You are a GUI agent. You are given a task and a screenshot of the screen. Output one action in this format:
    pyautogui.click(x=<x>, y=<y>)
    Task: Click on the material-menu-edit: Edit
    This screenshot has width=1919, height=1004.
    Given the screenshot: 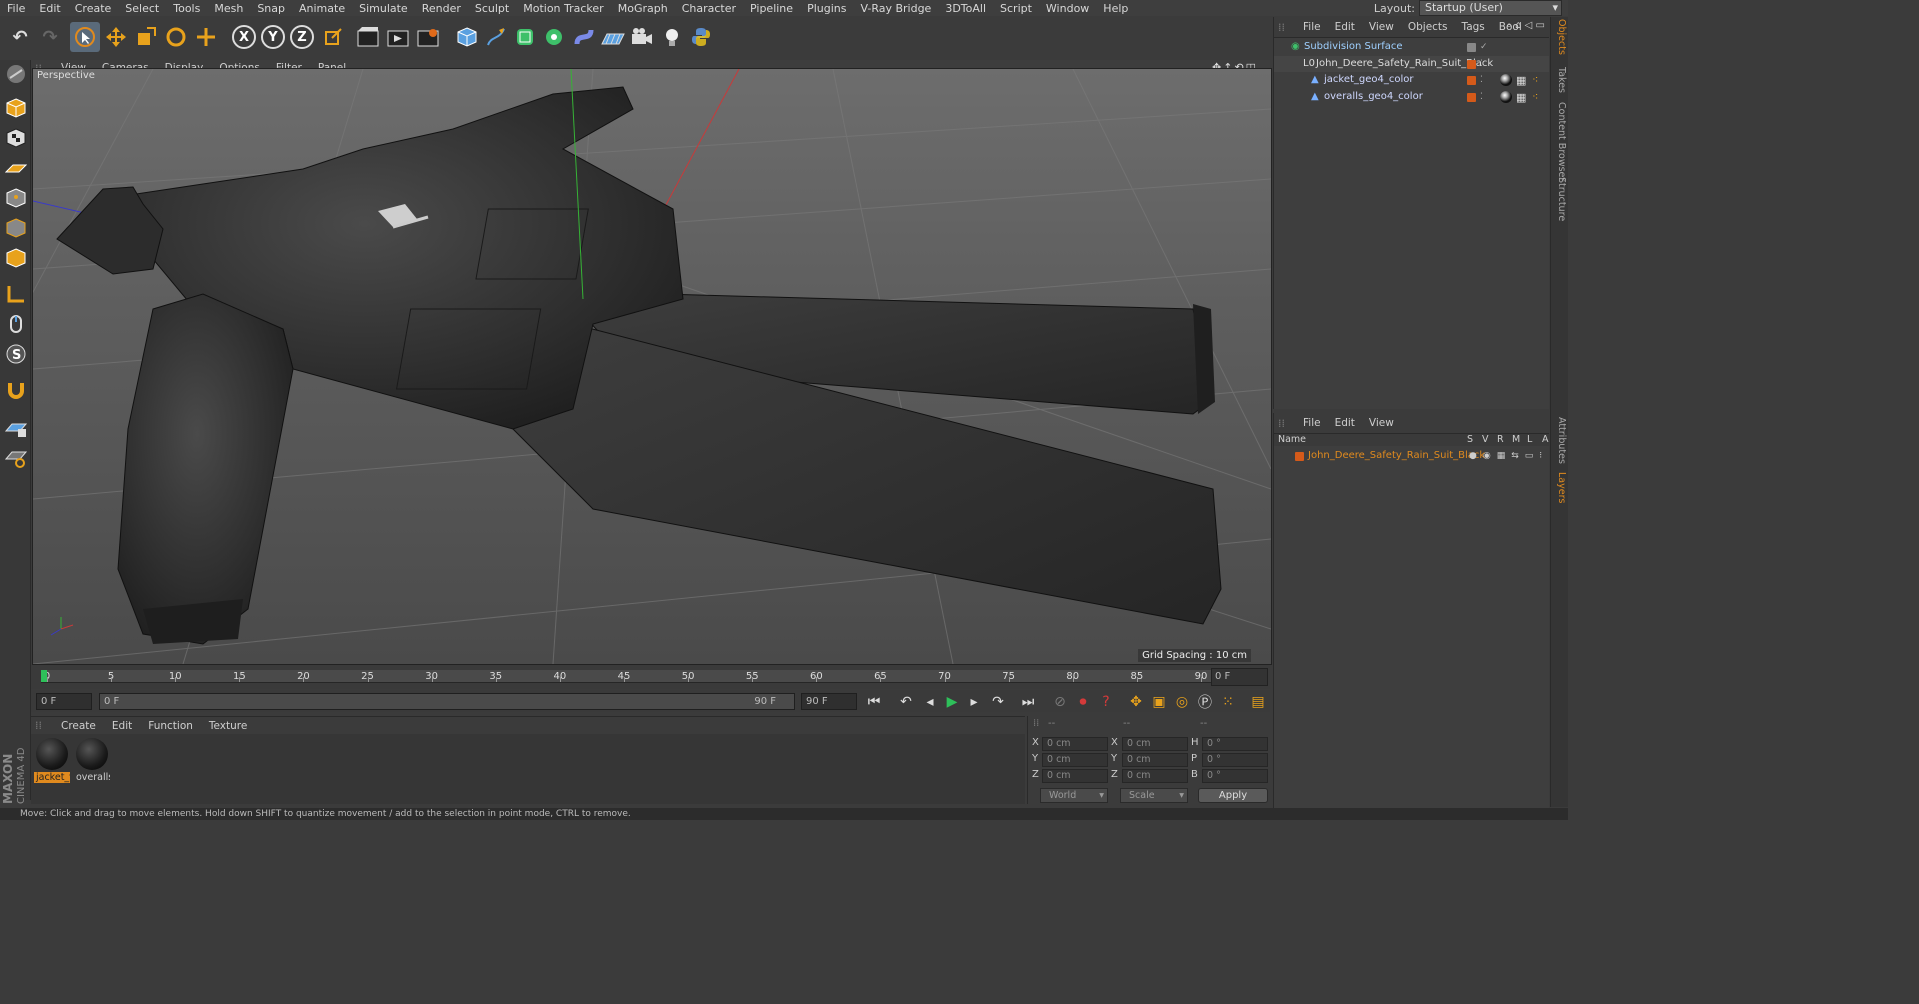 What is the action you would take?
    pyautogui.click(x=122, y=726)
    